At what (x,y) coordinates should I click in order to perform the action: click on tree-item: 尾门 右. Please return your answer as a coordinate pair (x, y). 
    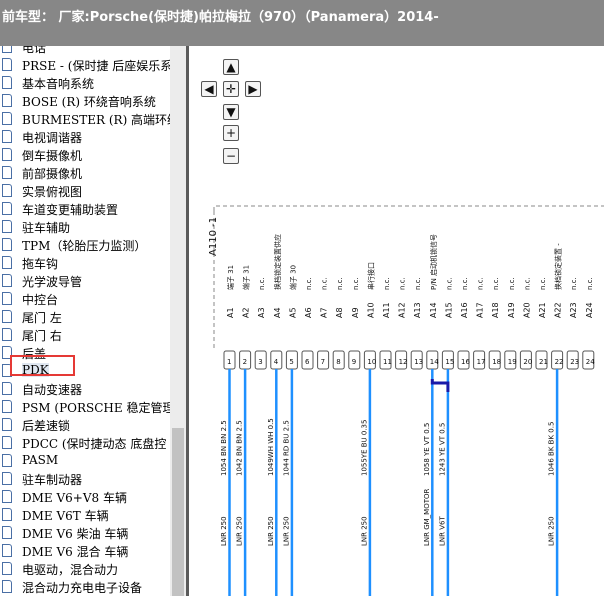
    Looking at the image, I should click on (85, 335).